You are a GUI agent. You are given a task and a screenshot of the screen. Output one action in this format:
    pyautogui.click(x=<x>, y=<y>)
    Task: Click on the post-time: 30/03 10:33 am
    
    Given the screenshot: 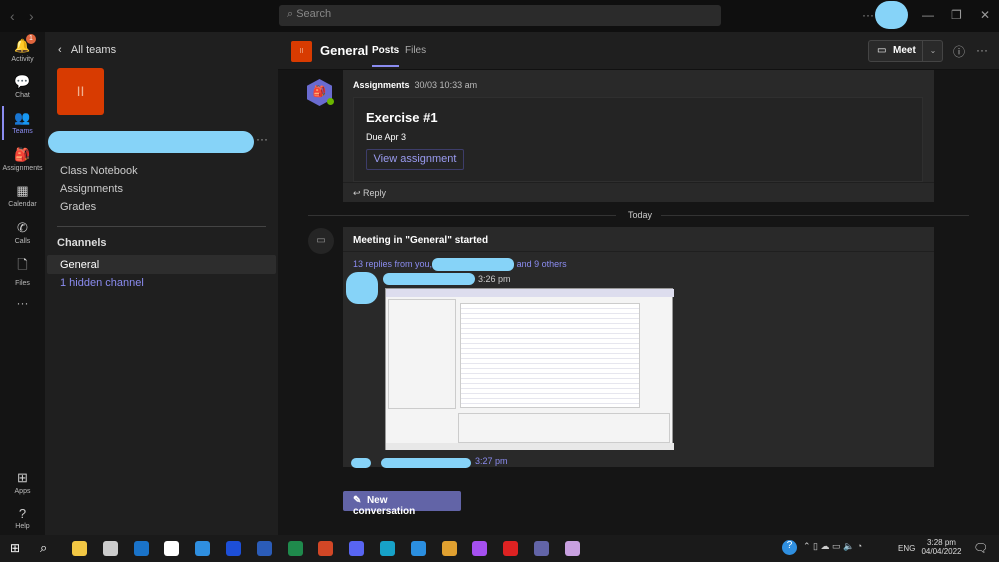 What is the action you would take?
    pyautogui.click(x=446, y=85)
    